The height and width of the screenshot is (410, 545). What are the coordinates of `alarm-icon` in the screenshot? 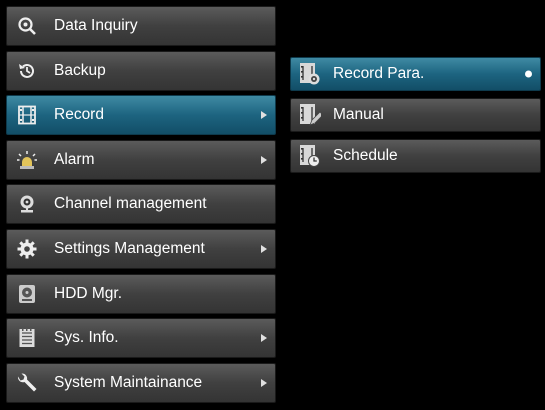 It's located at (27, 160).